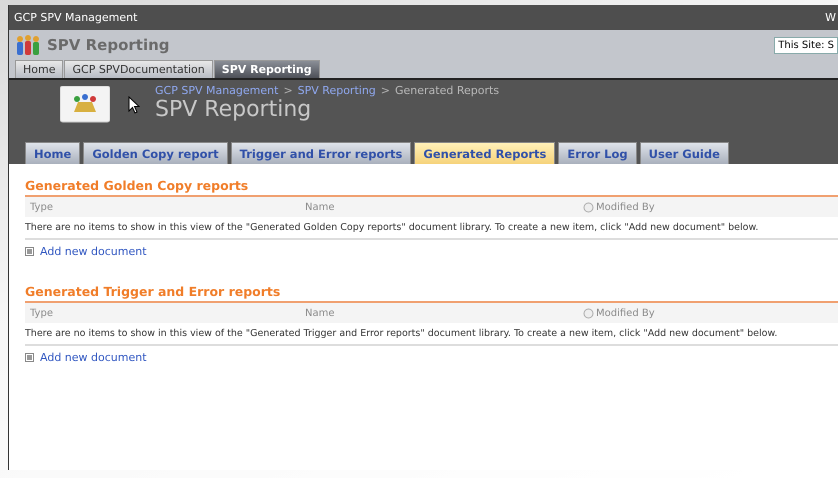 The height and width of the screenshot is (478, 838). I want to click on people-icon, so click(28, 45).